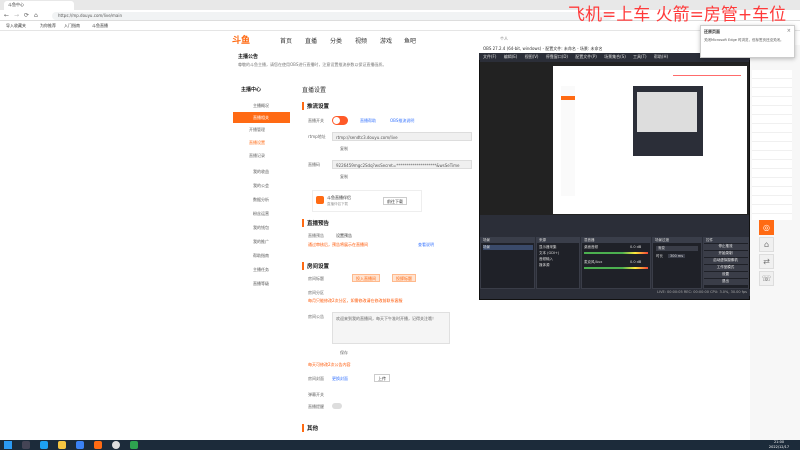 This screenshot has height=450, width=800. What do you see at coordinates (404, 278) in the screenshot?
I see `room-button-2: 投掷标题` at bounding box center [404, 278].